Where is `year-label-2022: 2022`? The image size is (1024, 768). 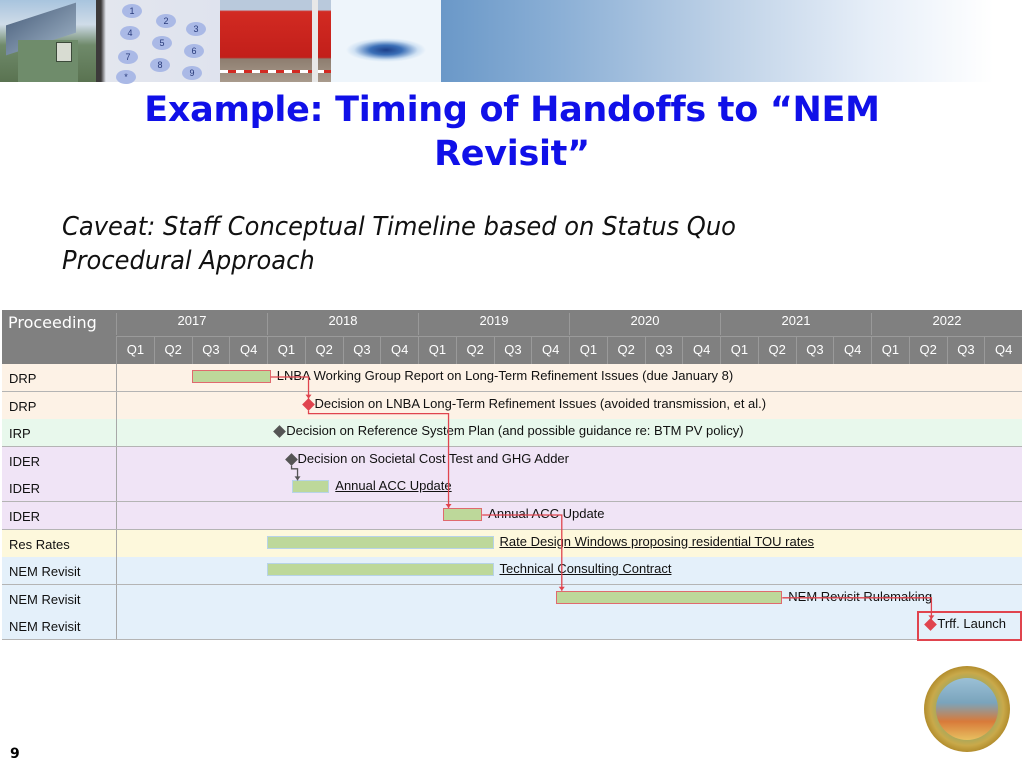 year-label-2022: 2022 is located at coordinates (946, 324).